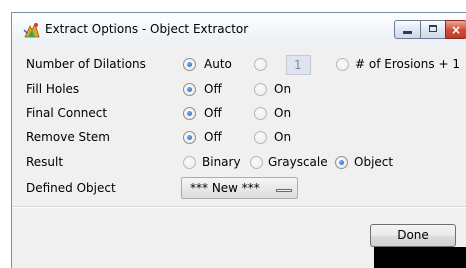  What do you see at coordinates (413, 235) in the screenshot?
I see `done-button: Done` at bounding box center [413, 235].